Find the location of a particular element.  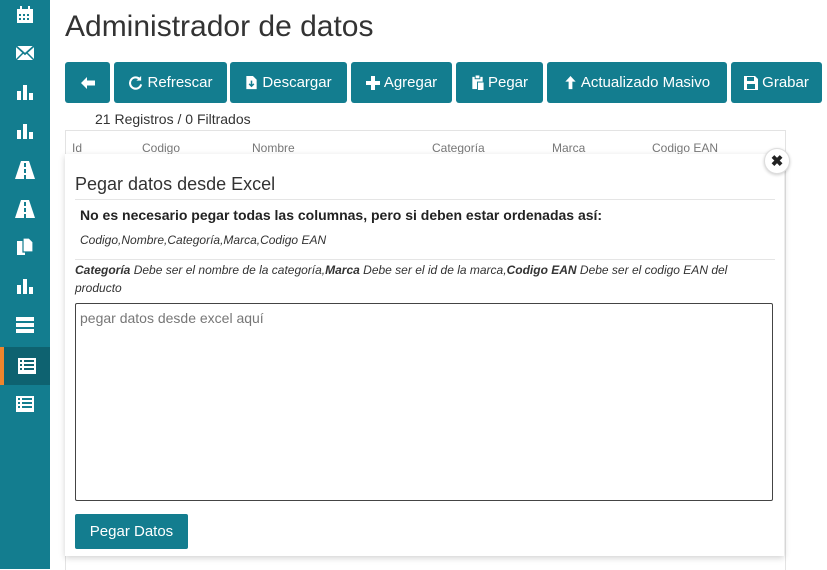

arrow-up-icon is located at coordinates (570, 82).